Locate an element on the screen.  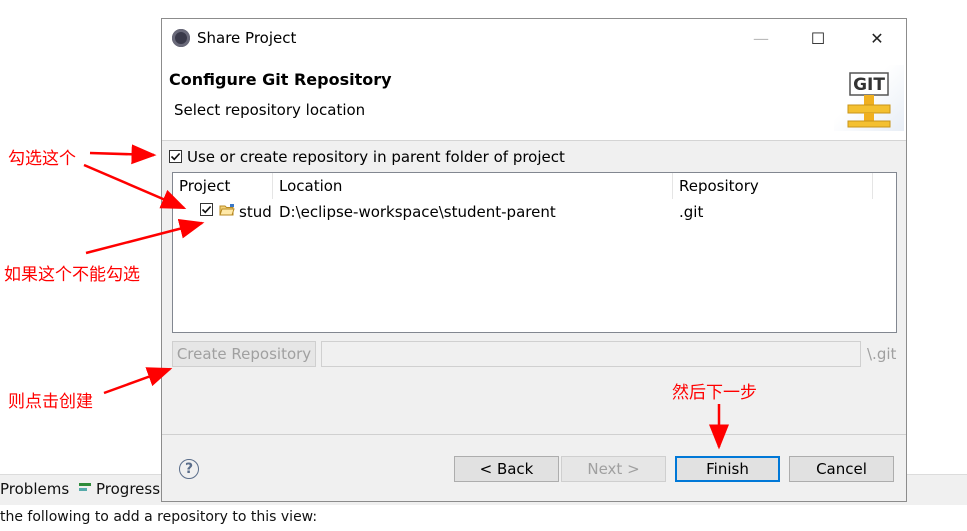
arrow-to-parent-checkbox is located at coordinates (123, 154).